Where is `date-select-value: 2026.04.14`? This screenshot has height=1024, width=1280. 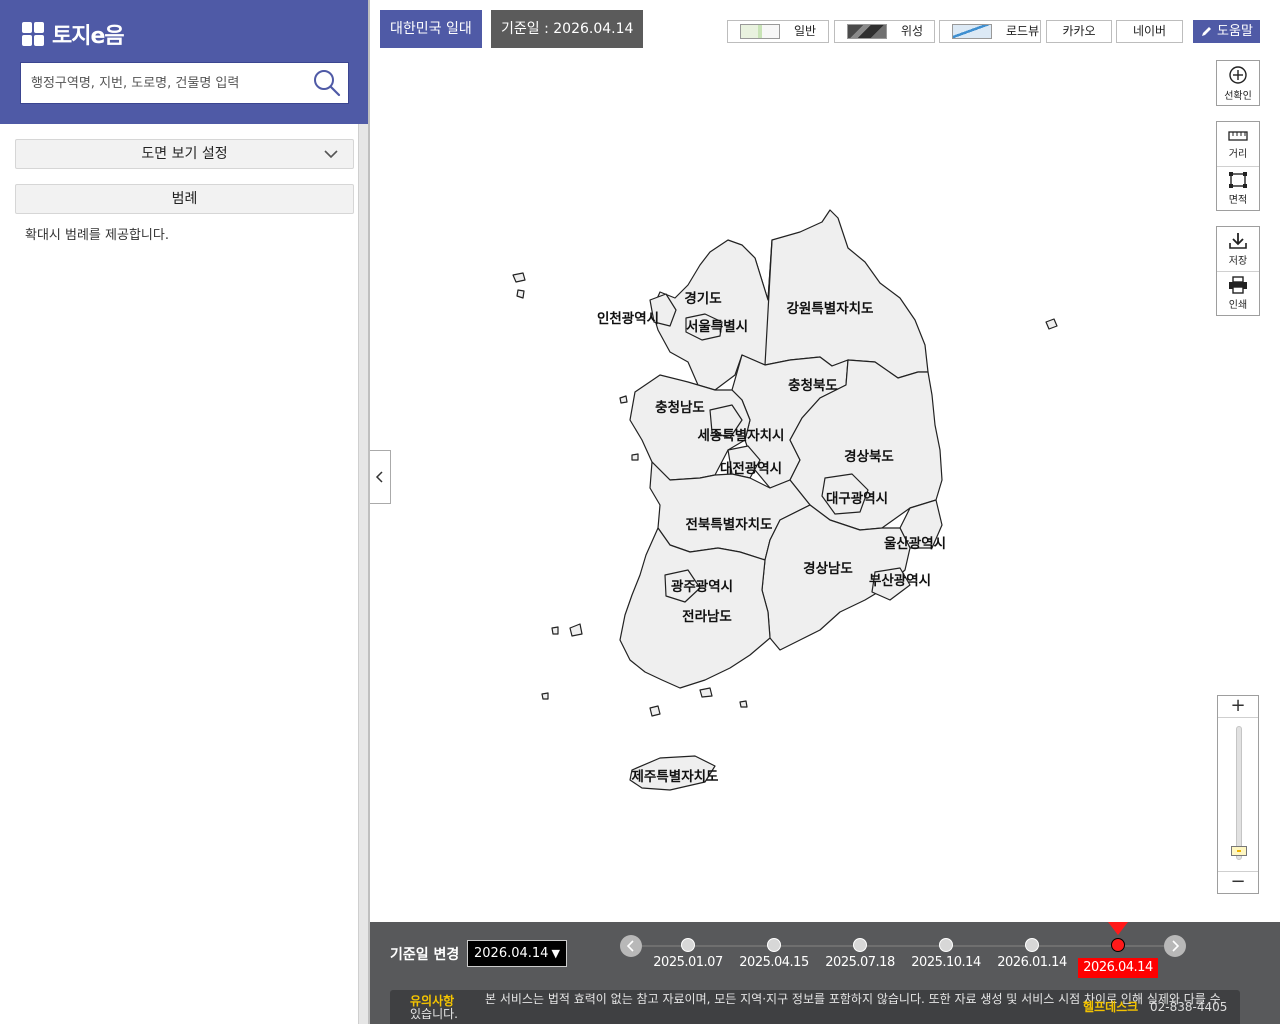 date-select-value: 2026.04.14 is located at coordinates (511, 953).